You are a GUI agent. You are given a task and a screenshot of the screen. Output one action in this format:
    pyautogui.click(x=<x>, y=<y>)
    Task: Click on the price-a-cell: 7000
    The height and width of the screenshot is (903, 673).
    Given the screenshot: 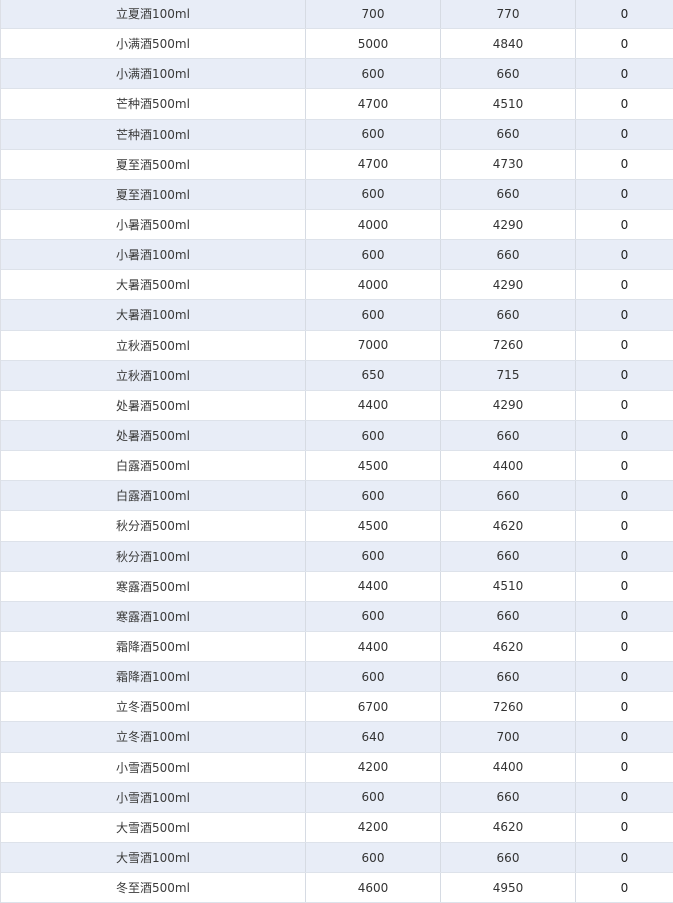 What is the action you would take?
    pyautogui.click(x=373, y=345)
    